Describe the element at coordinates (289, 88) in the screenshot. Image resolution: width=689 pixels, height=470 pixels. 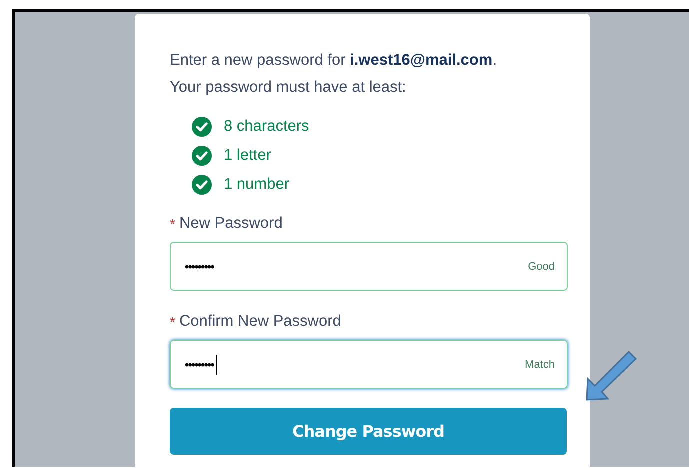
I see `rules-heading: Your password must have at least:` at that location.